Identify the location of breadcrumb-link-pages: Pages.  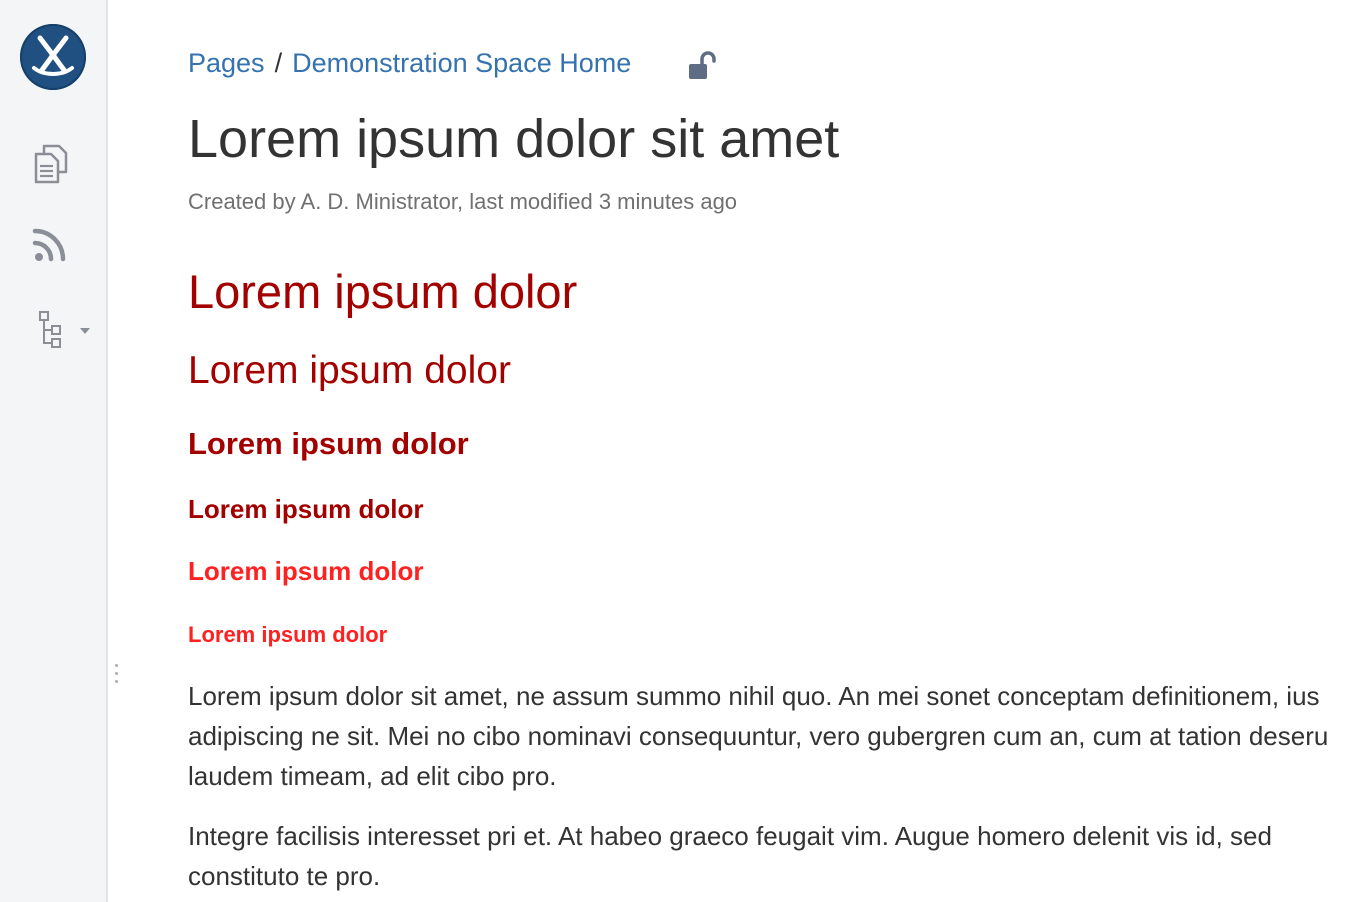
(226, 63).